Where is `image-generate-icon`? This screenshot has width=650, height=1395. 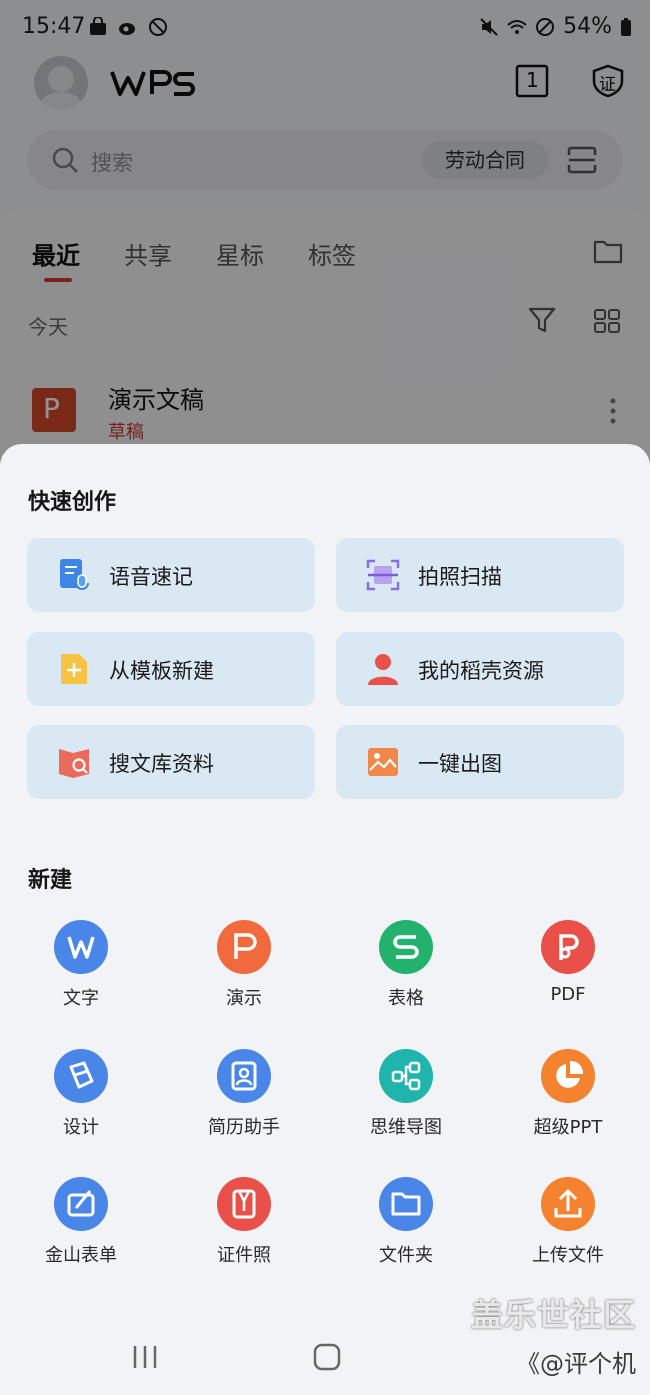
image-generate-icon is located at coordinates (383, 762).